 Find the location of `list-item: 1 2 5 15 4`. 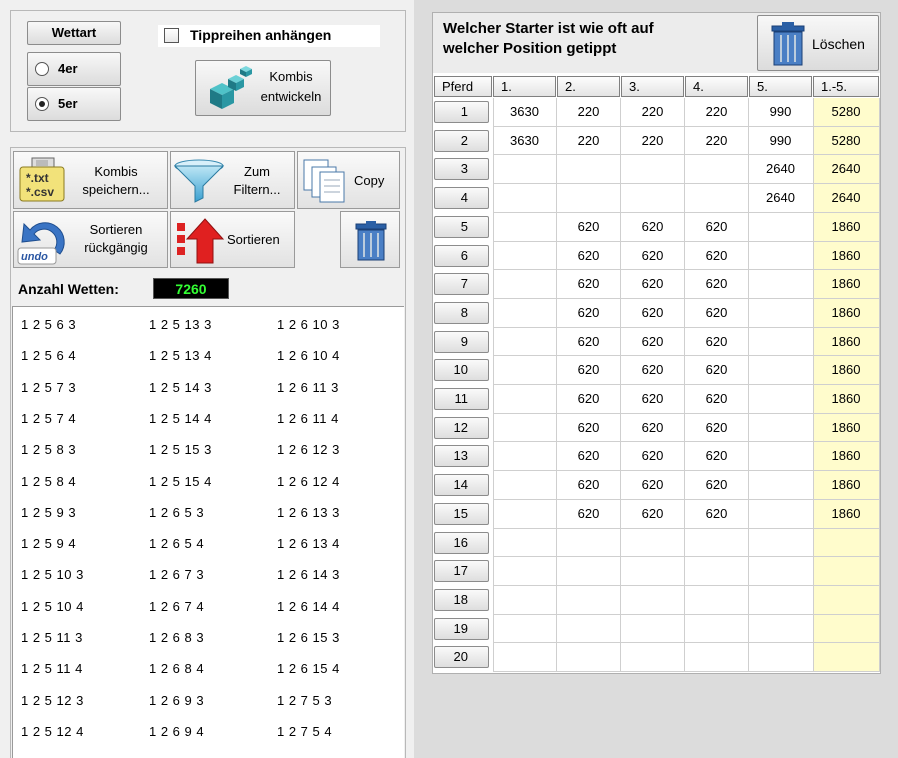

list-item: 1 2 5 15 4 is located at coordinates (180, 481).